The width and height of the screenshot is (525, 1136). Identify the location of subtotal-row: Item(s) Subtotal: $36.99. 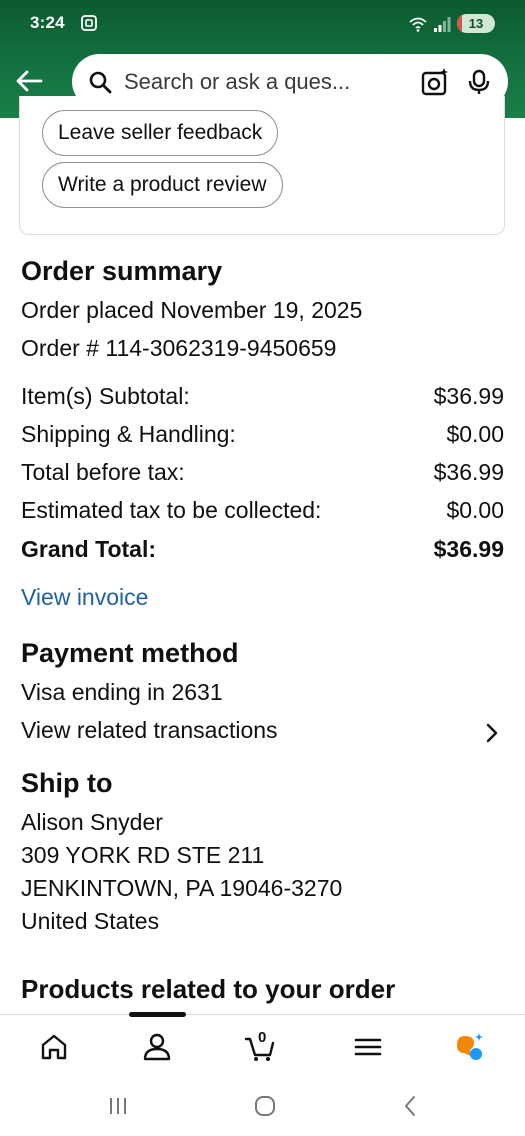
(262, 396).